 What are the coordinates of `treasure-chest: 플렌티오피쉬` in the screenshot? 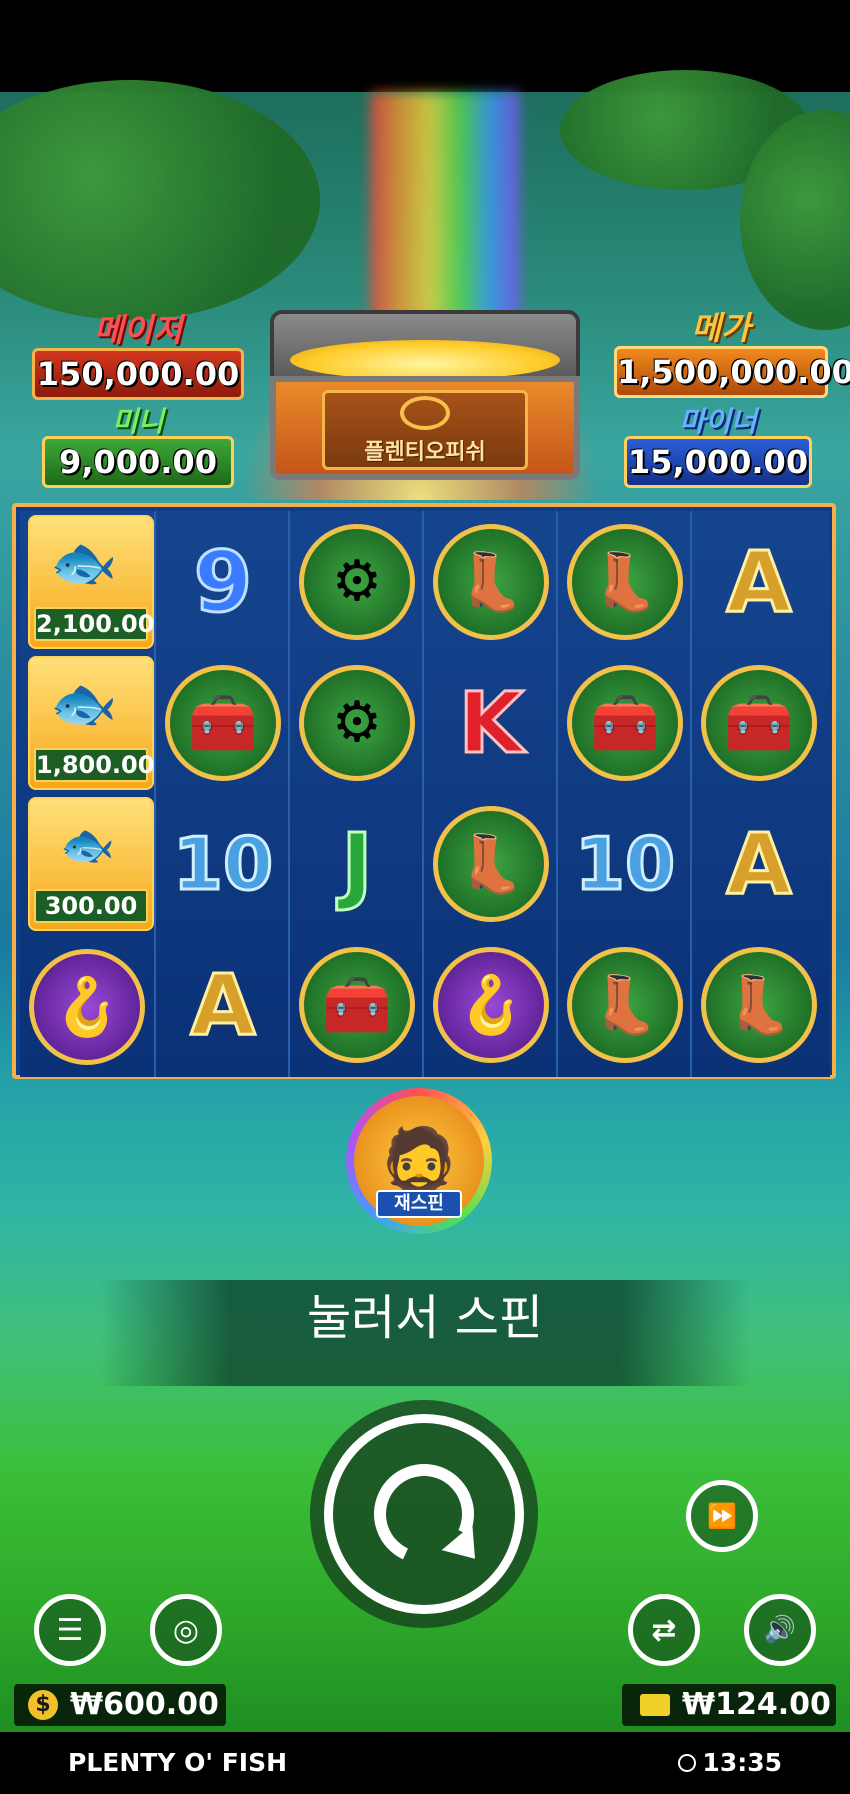 It's located at (425, 395).